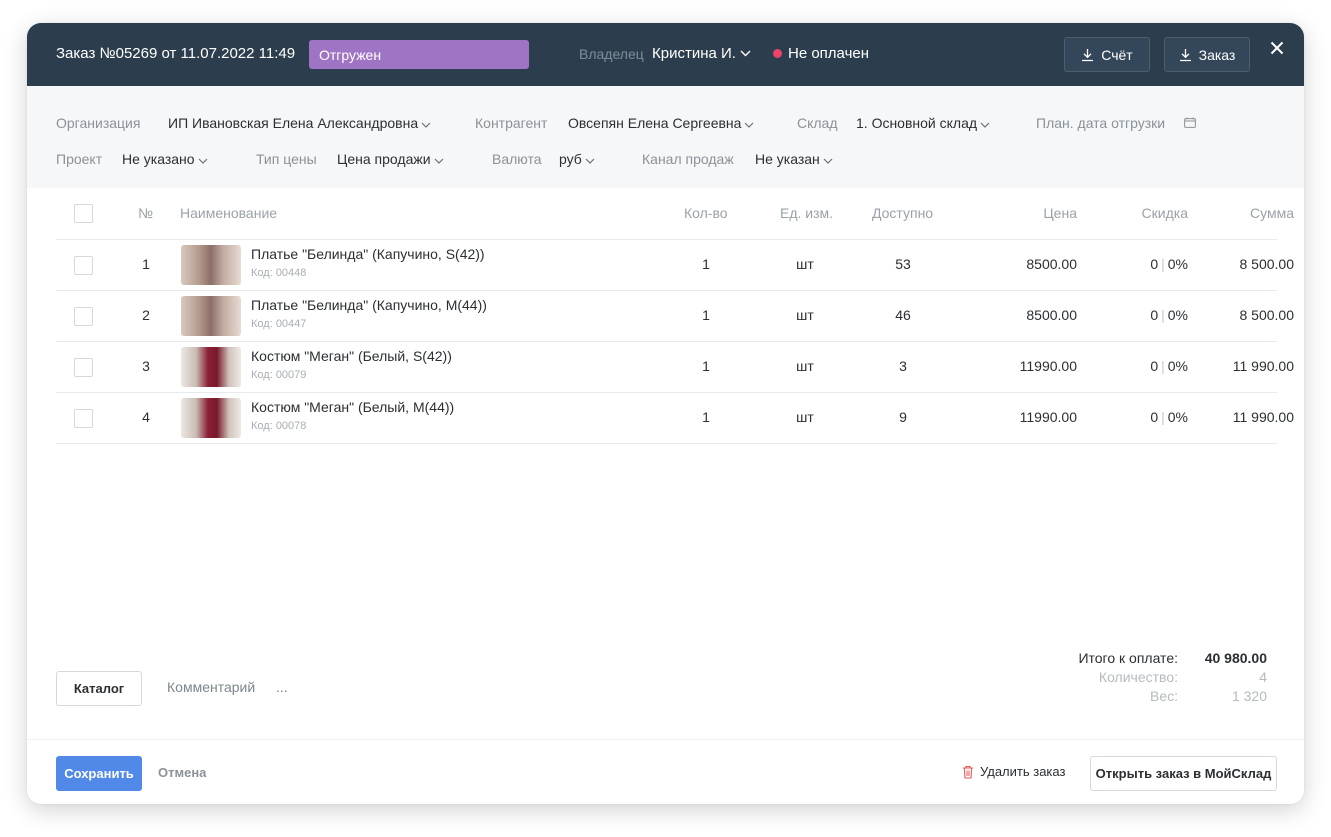  I want to click on delete-order-link: Удалить заказ, so click(1013, 771).